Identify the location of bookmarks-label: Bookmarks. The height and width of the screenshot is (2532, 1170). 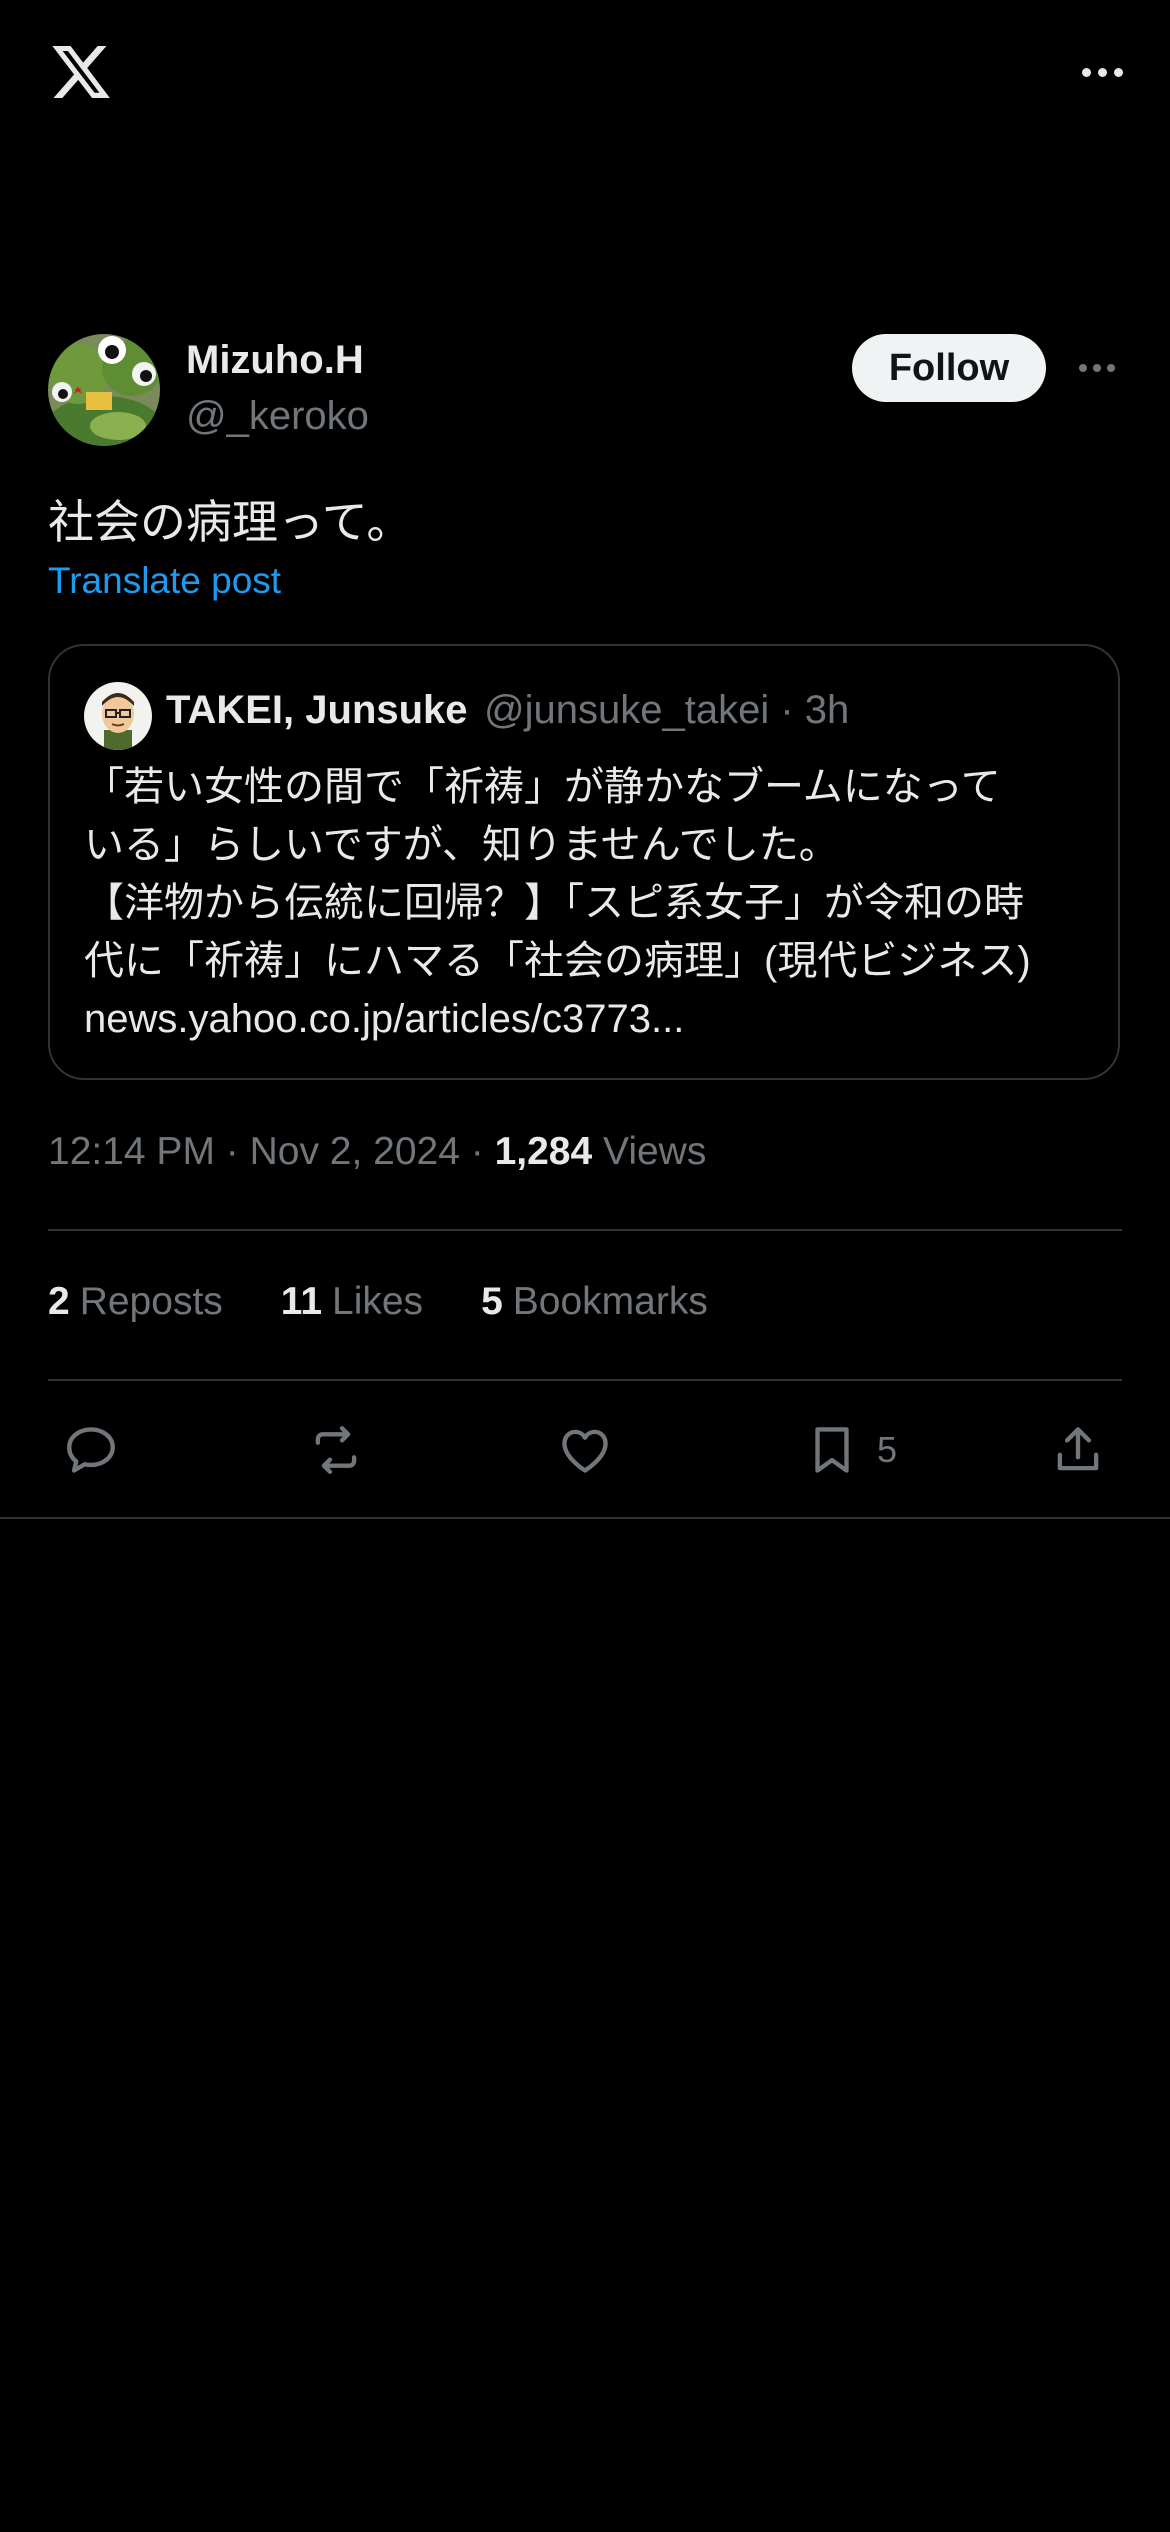
(610, 1301).